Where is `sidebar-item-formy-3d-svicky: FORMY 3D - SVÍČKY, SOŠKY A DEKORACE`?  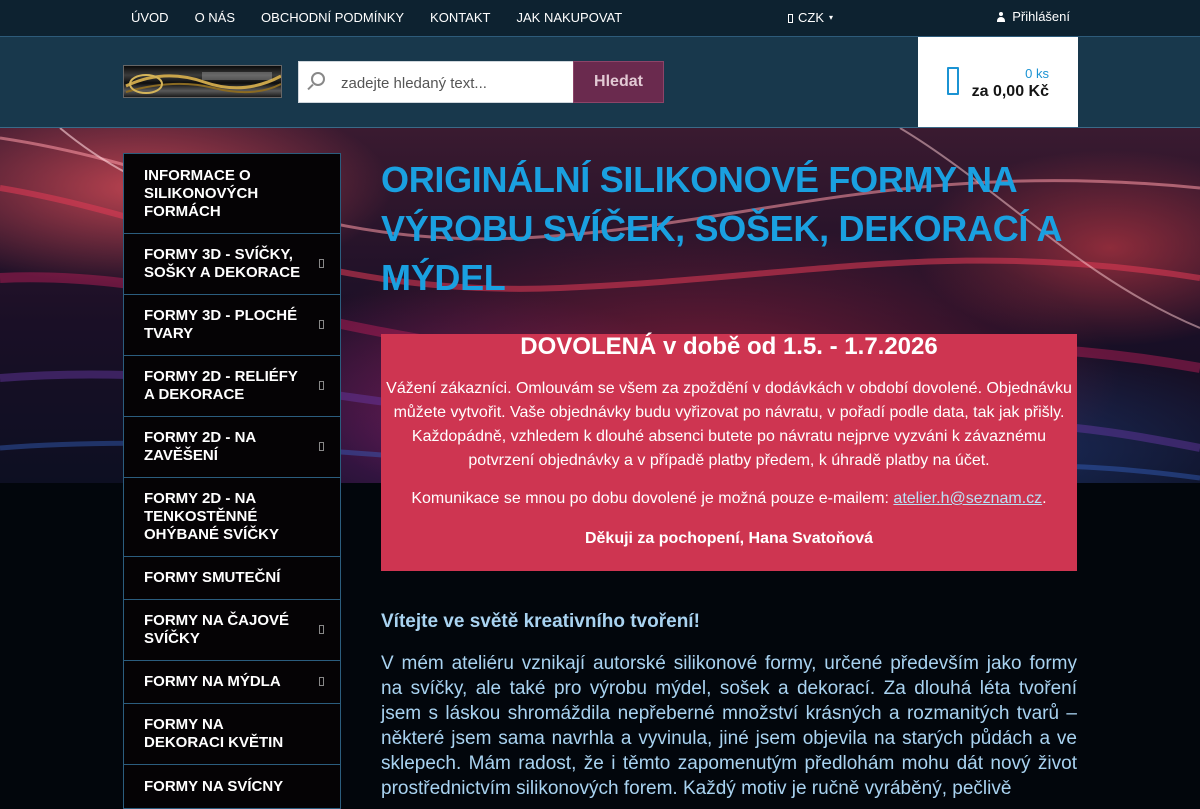 sidebar-item-formy-3d-svicky: FORMY 3D - SVÍČKY, SOŠKY A DEKORACE is located at coordinates (232, 264).